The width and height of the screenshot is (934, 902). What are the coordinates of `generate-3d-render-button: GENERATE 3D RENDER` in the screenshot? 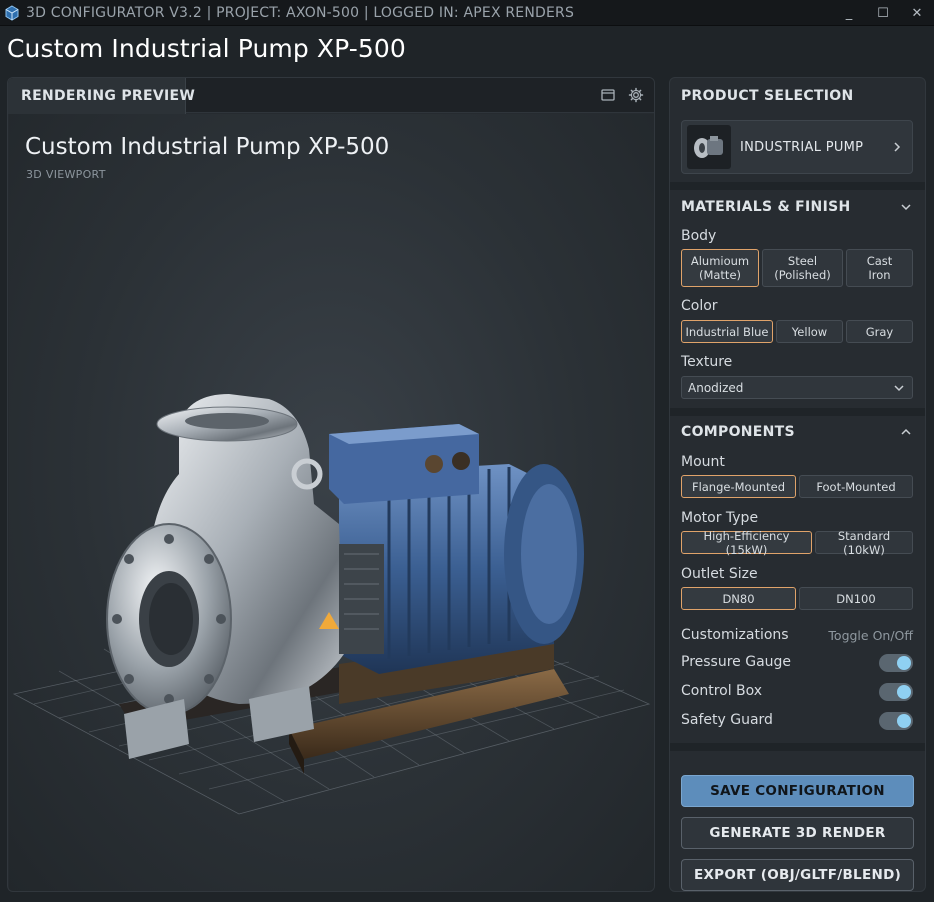 It's located at (797, 833).